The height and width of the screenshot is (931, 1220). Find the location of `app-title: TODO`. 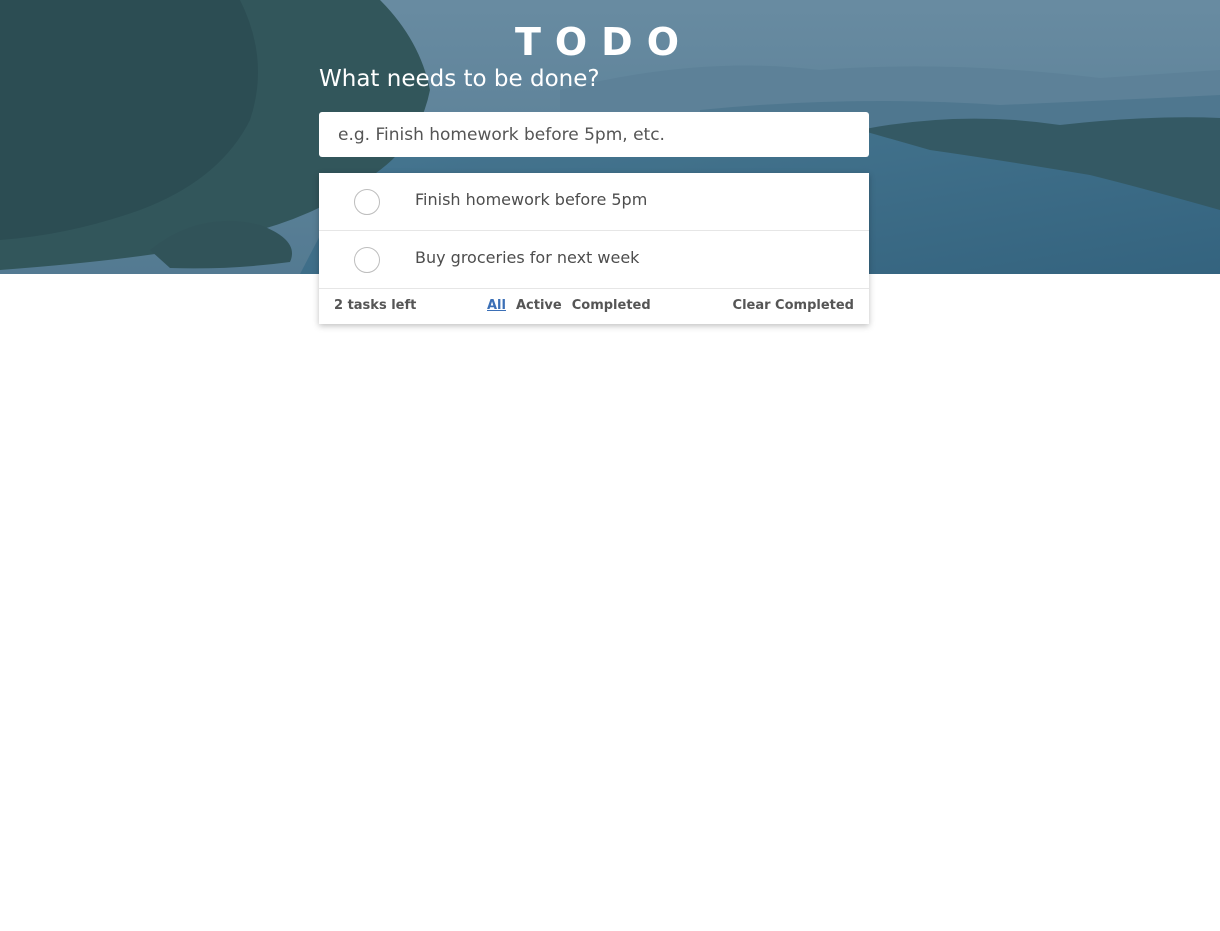

app-title: TODO is located at coordinates (604, 42).